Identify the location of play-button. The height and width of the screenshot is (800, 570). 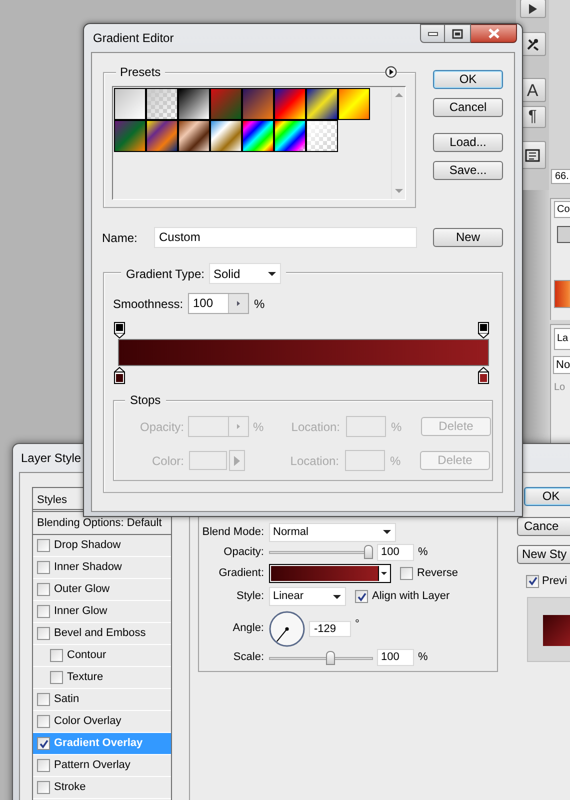
(533, 9).